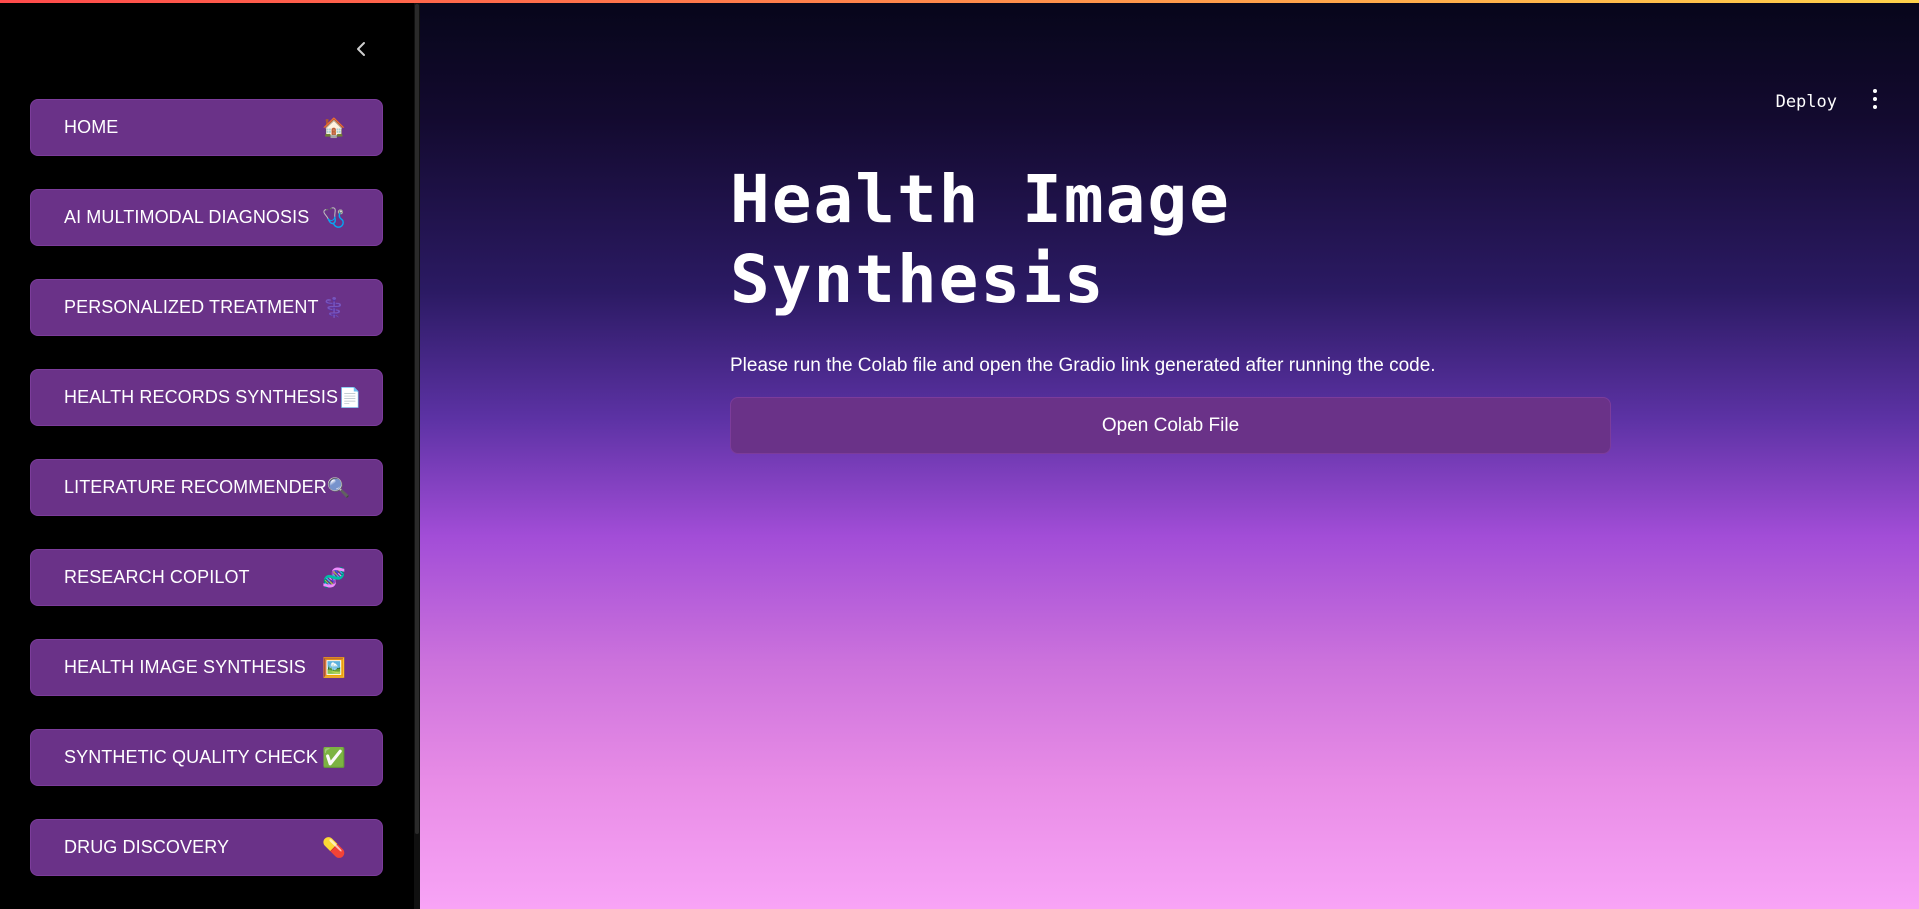 This screenshot has width=1919, height=909. I want to click on sidebar-item-health-records-synthesis: HEALTH RECORDS SYNTHESIS 📄, so click(206, 397).